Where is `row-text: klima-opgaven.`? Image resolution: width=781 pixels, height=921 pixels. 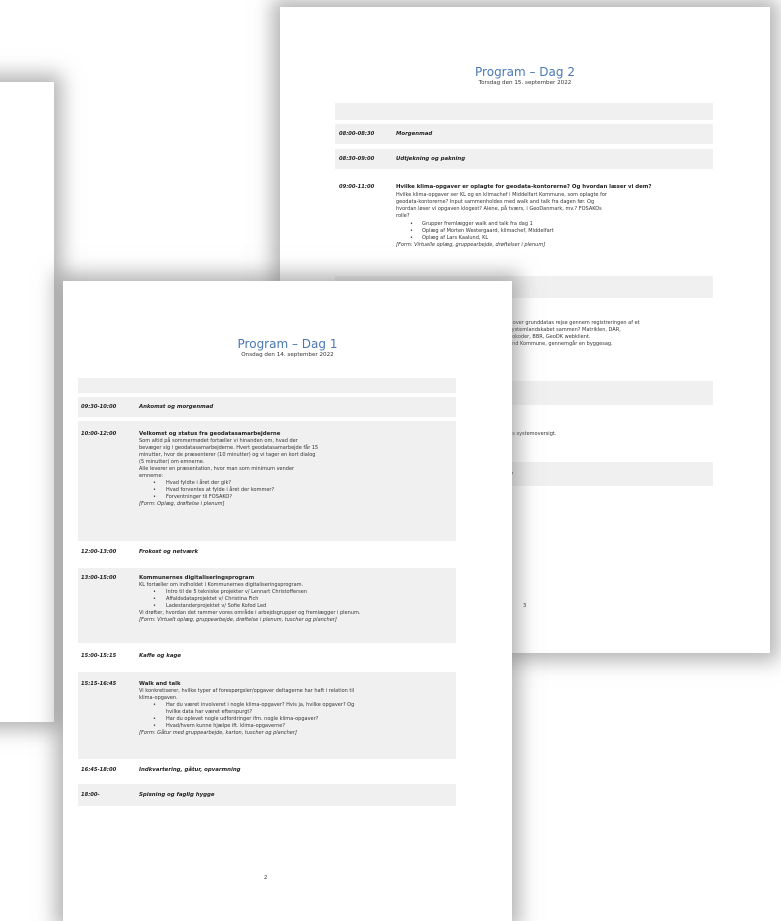 row-text: klima-opgaven. is located at coordinates (158, 698).